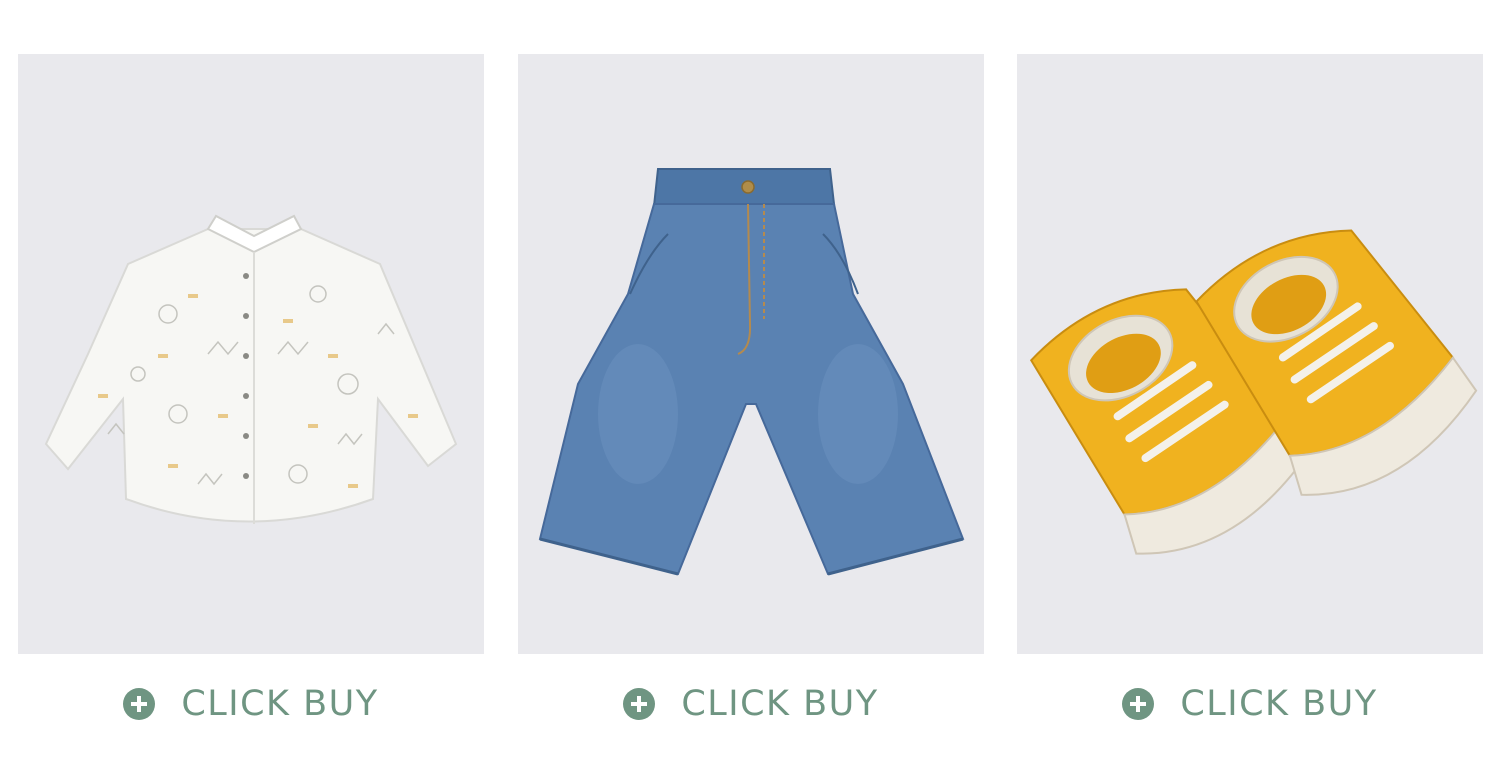 This screenshot has width=1500, height=771. I want to click on click-buy-button-sneakers: CLICK BUY, so click(1250, 704).